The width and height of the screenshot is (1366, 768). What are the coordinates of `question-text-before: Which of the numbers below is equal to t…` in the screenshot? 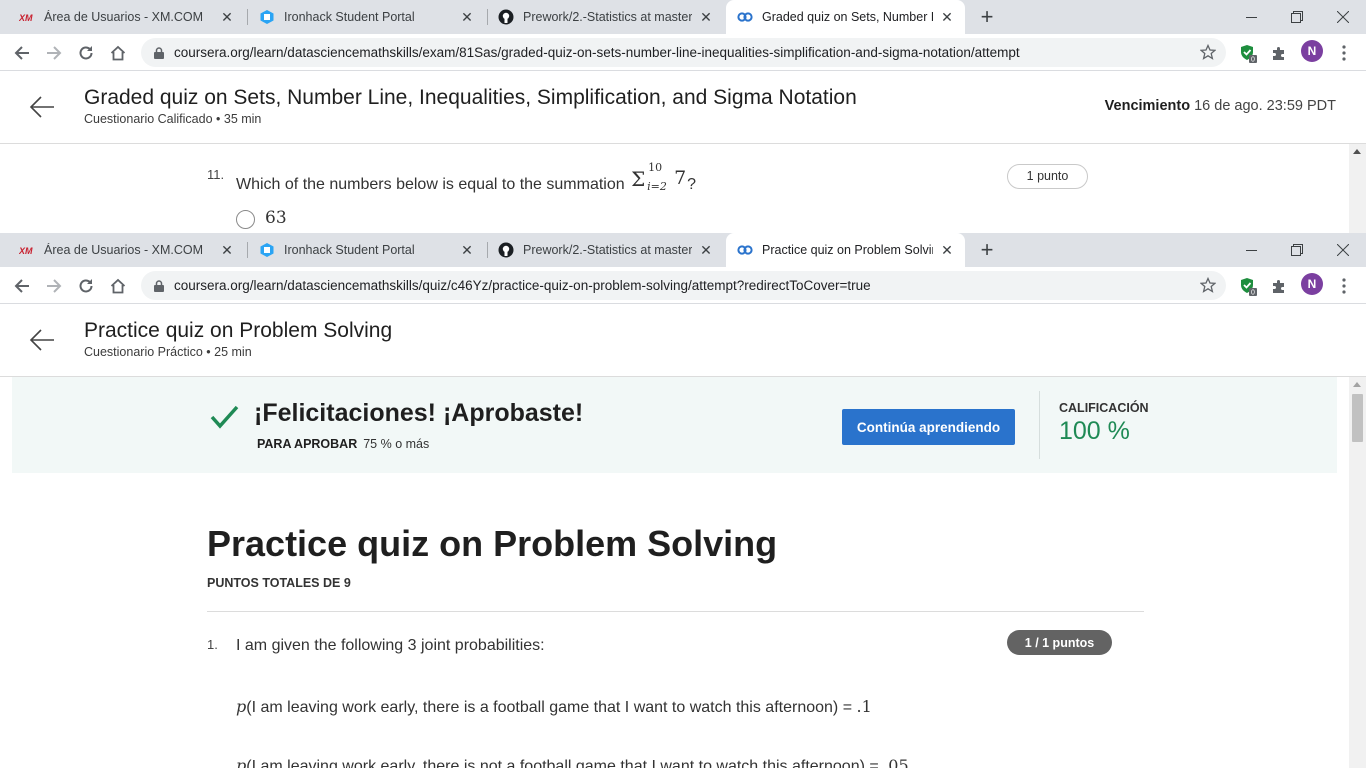 It's located at (430, 184).